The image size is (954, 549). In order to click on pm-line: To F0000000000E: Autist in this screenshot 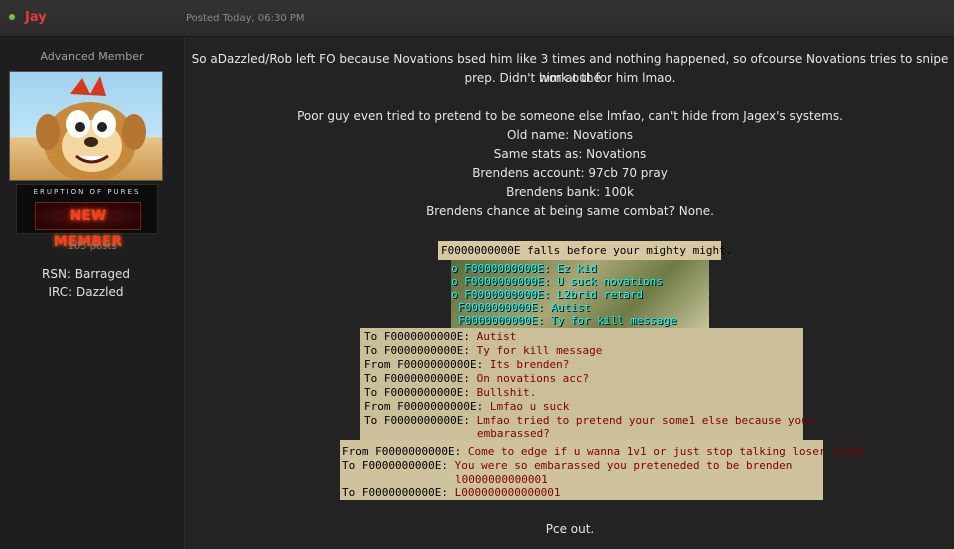, I will do `click(440, 336)`.